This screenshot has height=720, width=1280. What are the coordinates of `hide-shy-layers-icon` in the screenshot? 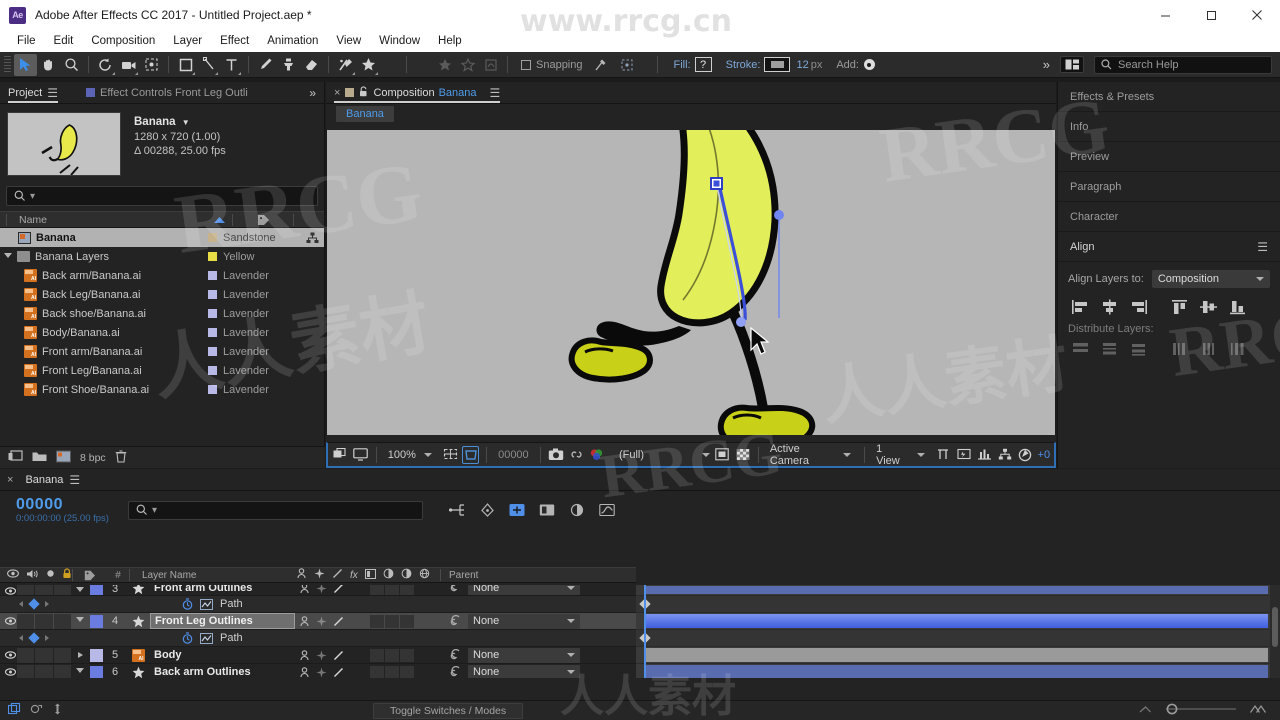 It's located at (517, 510).